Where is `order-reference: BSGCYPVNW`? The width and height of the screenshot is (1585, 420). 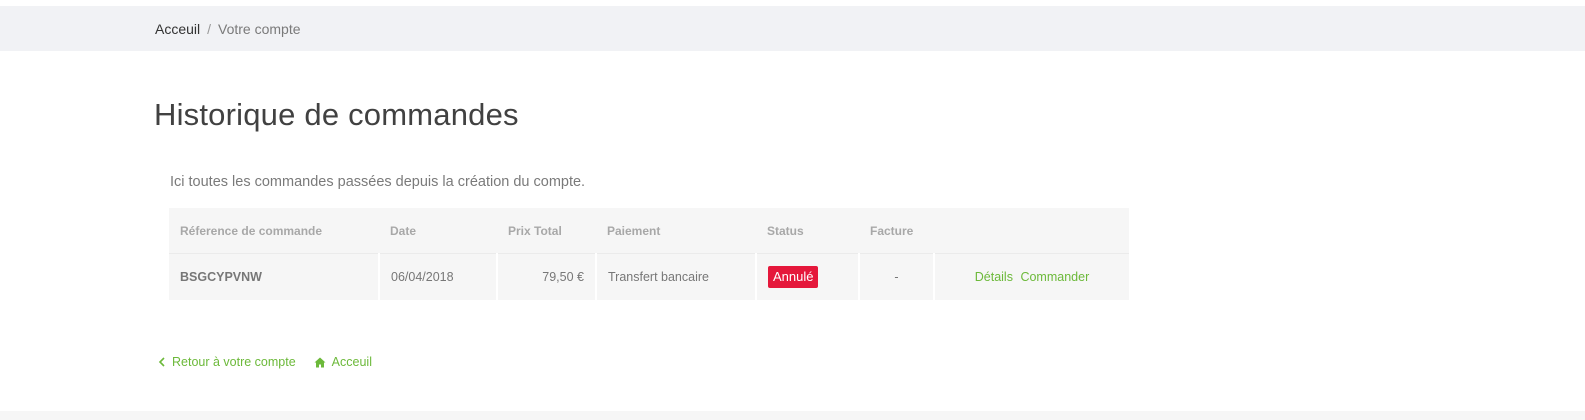 order-reference: BSGCYPVNW is located at coordinates (274, 276).